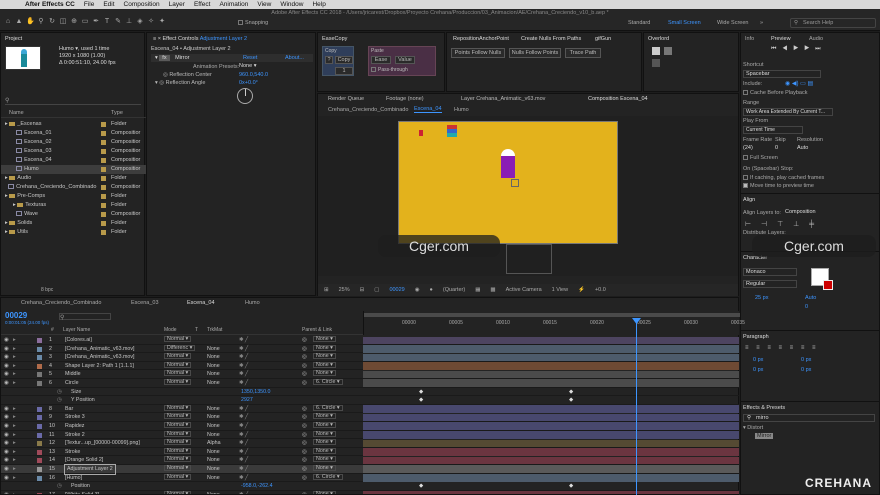 This screenshot has height=495, width=880. Describe the element at coordinates (806, 360) in the screenshot. I see `indent-right-value: 0 px` at that location.